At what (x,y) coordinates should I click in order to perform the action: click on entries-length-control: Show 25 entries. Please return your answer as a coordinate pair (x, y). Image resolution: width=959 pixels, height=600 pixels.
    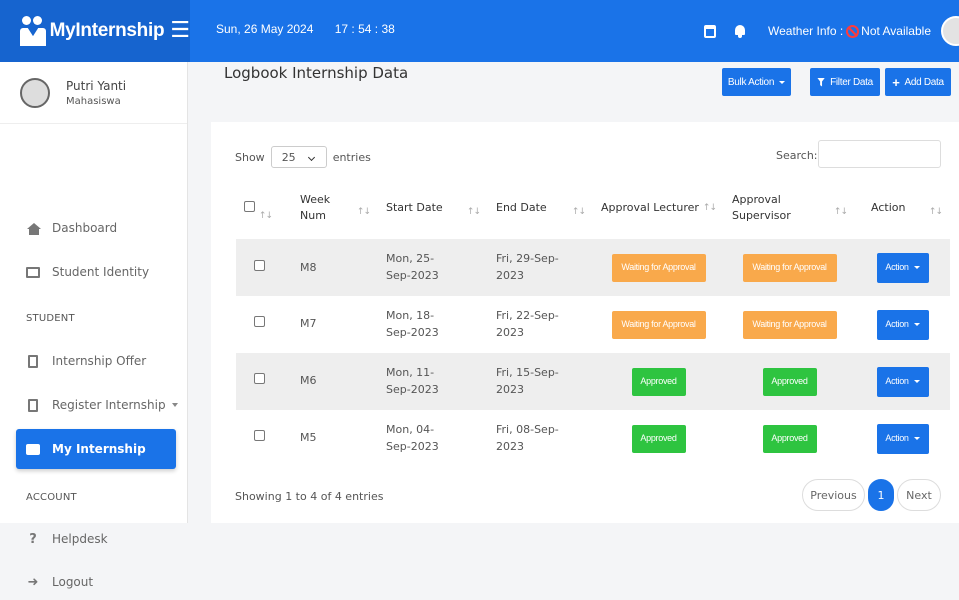
    Looking at the image, I should click on (303, 157).